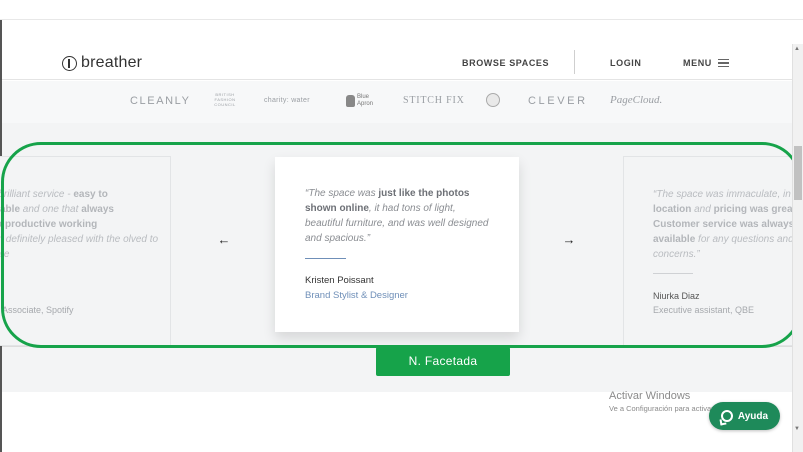 Image resolution: width=803 pixels, height=452 pixels. I want to click on quote-bold: location, so click(672, 209).